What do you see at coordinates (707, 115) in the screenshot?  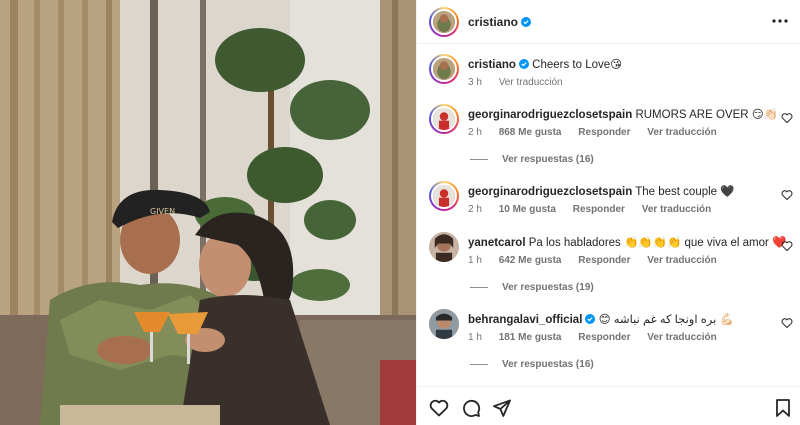 I see `comment-text: RUMORS ARE OVER 😏👏🏻` at bounding box center [707, 115].